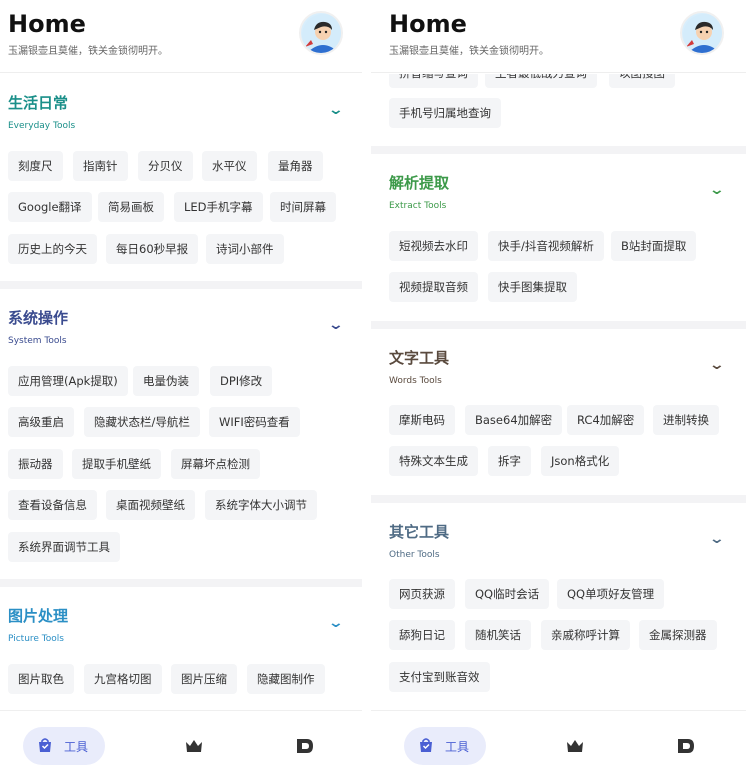  I want to click on tool-chip: 九宫格切图, so click(123, 679).